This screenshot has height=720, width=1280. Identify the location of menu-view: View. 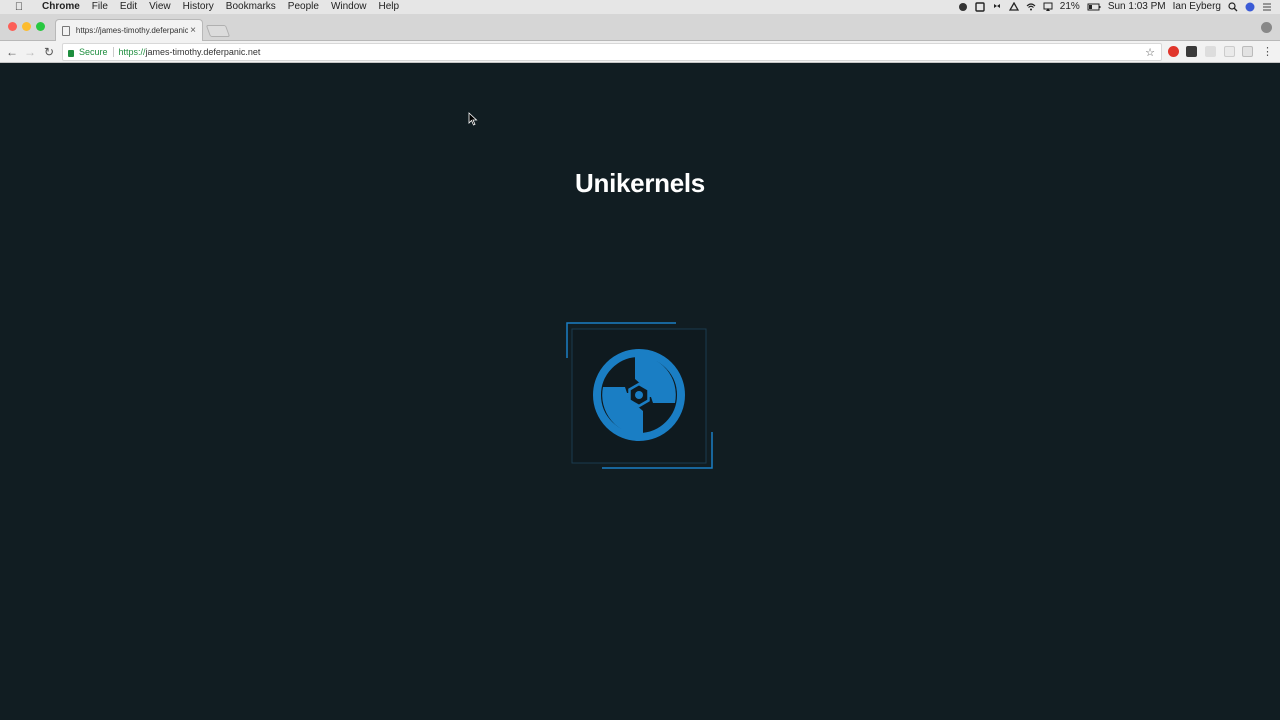
(160, 7).